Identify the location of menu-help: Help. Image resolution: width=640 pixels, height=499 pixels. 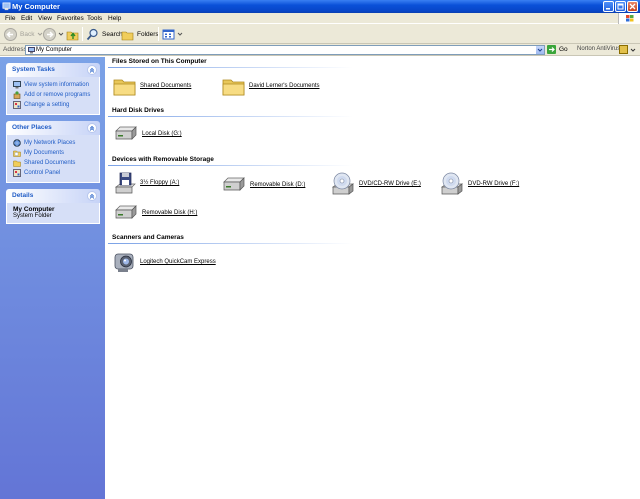
(114, 18).